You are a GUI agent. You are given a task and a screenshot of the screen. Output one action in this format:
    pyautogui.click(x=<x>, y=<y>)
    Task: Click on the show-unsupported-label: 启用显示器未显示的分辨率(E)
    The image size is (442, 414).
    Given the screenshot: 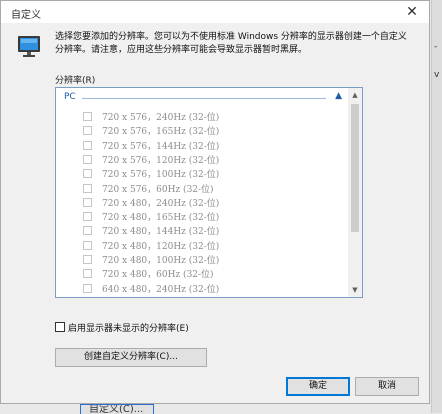 What is the action you would take?
    pyautogui.click(x=128, y=327)
    